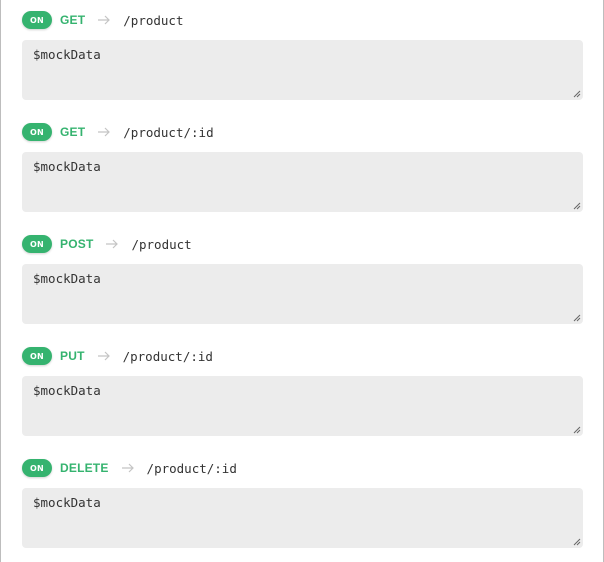 The image size is (604, 562). What do you see at coordinates (84, 468) in the screenshot?
I see `http-method: DELETE` at bounding box center [84, 468].